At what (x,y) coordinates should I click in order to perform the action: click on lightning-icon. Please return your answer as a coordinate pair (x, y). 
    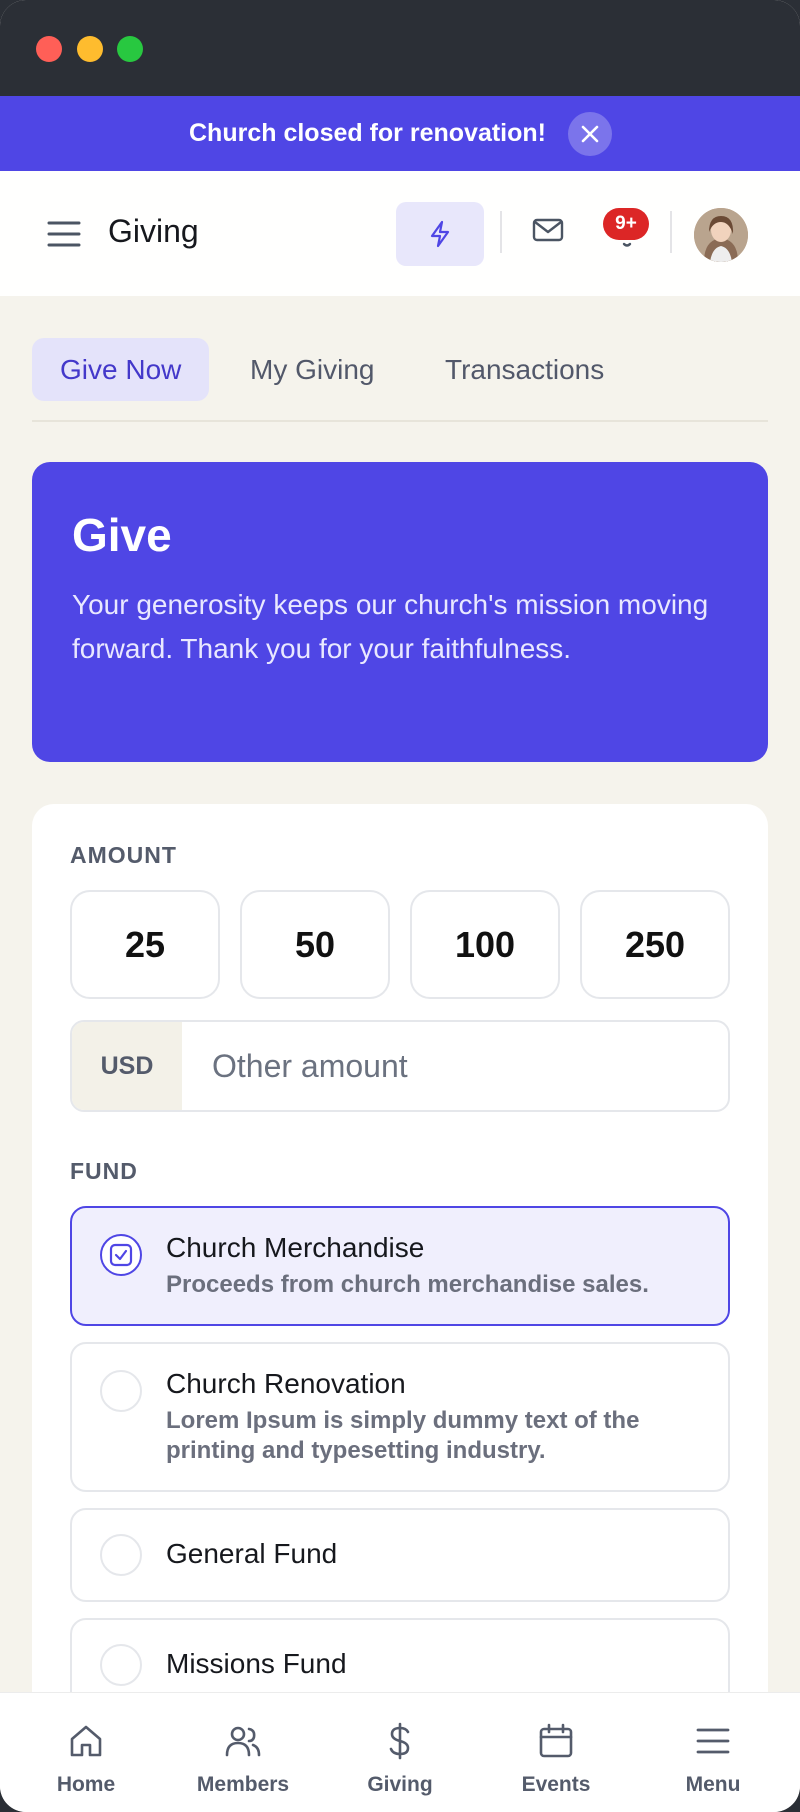
    Looking at the image, I should click on (440, 234).